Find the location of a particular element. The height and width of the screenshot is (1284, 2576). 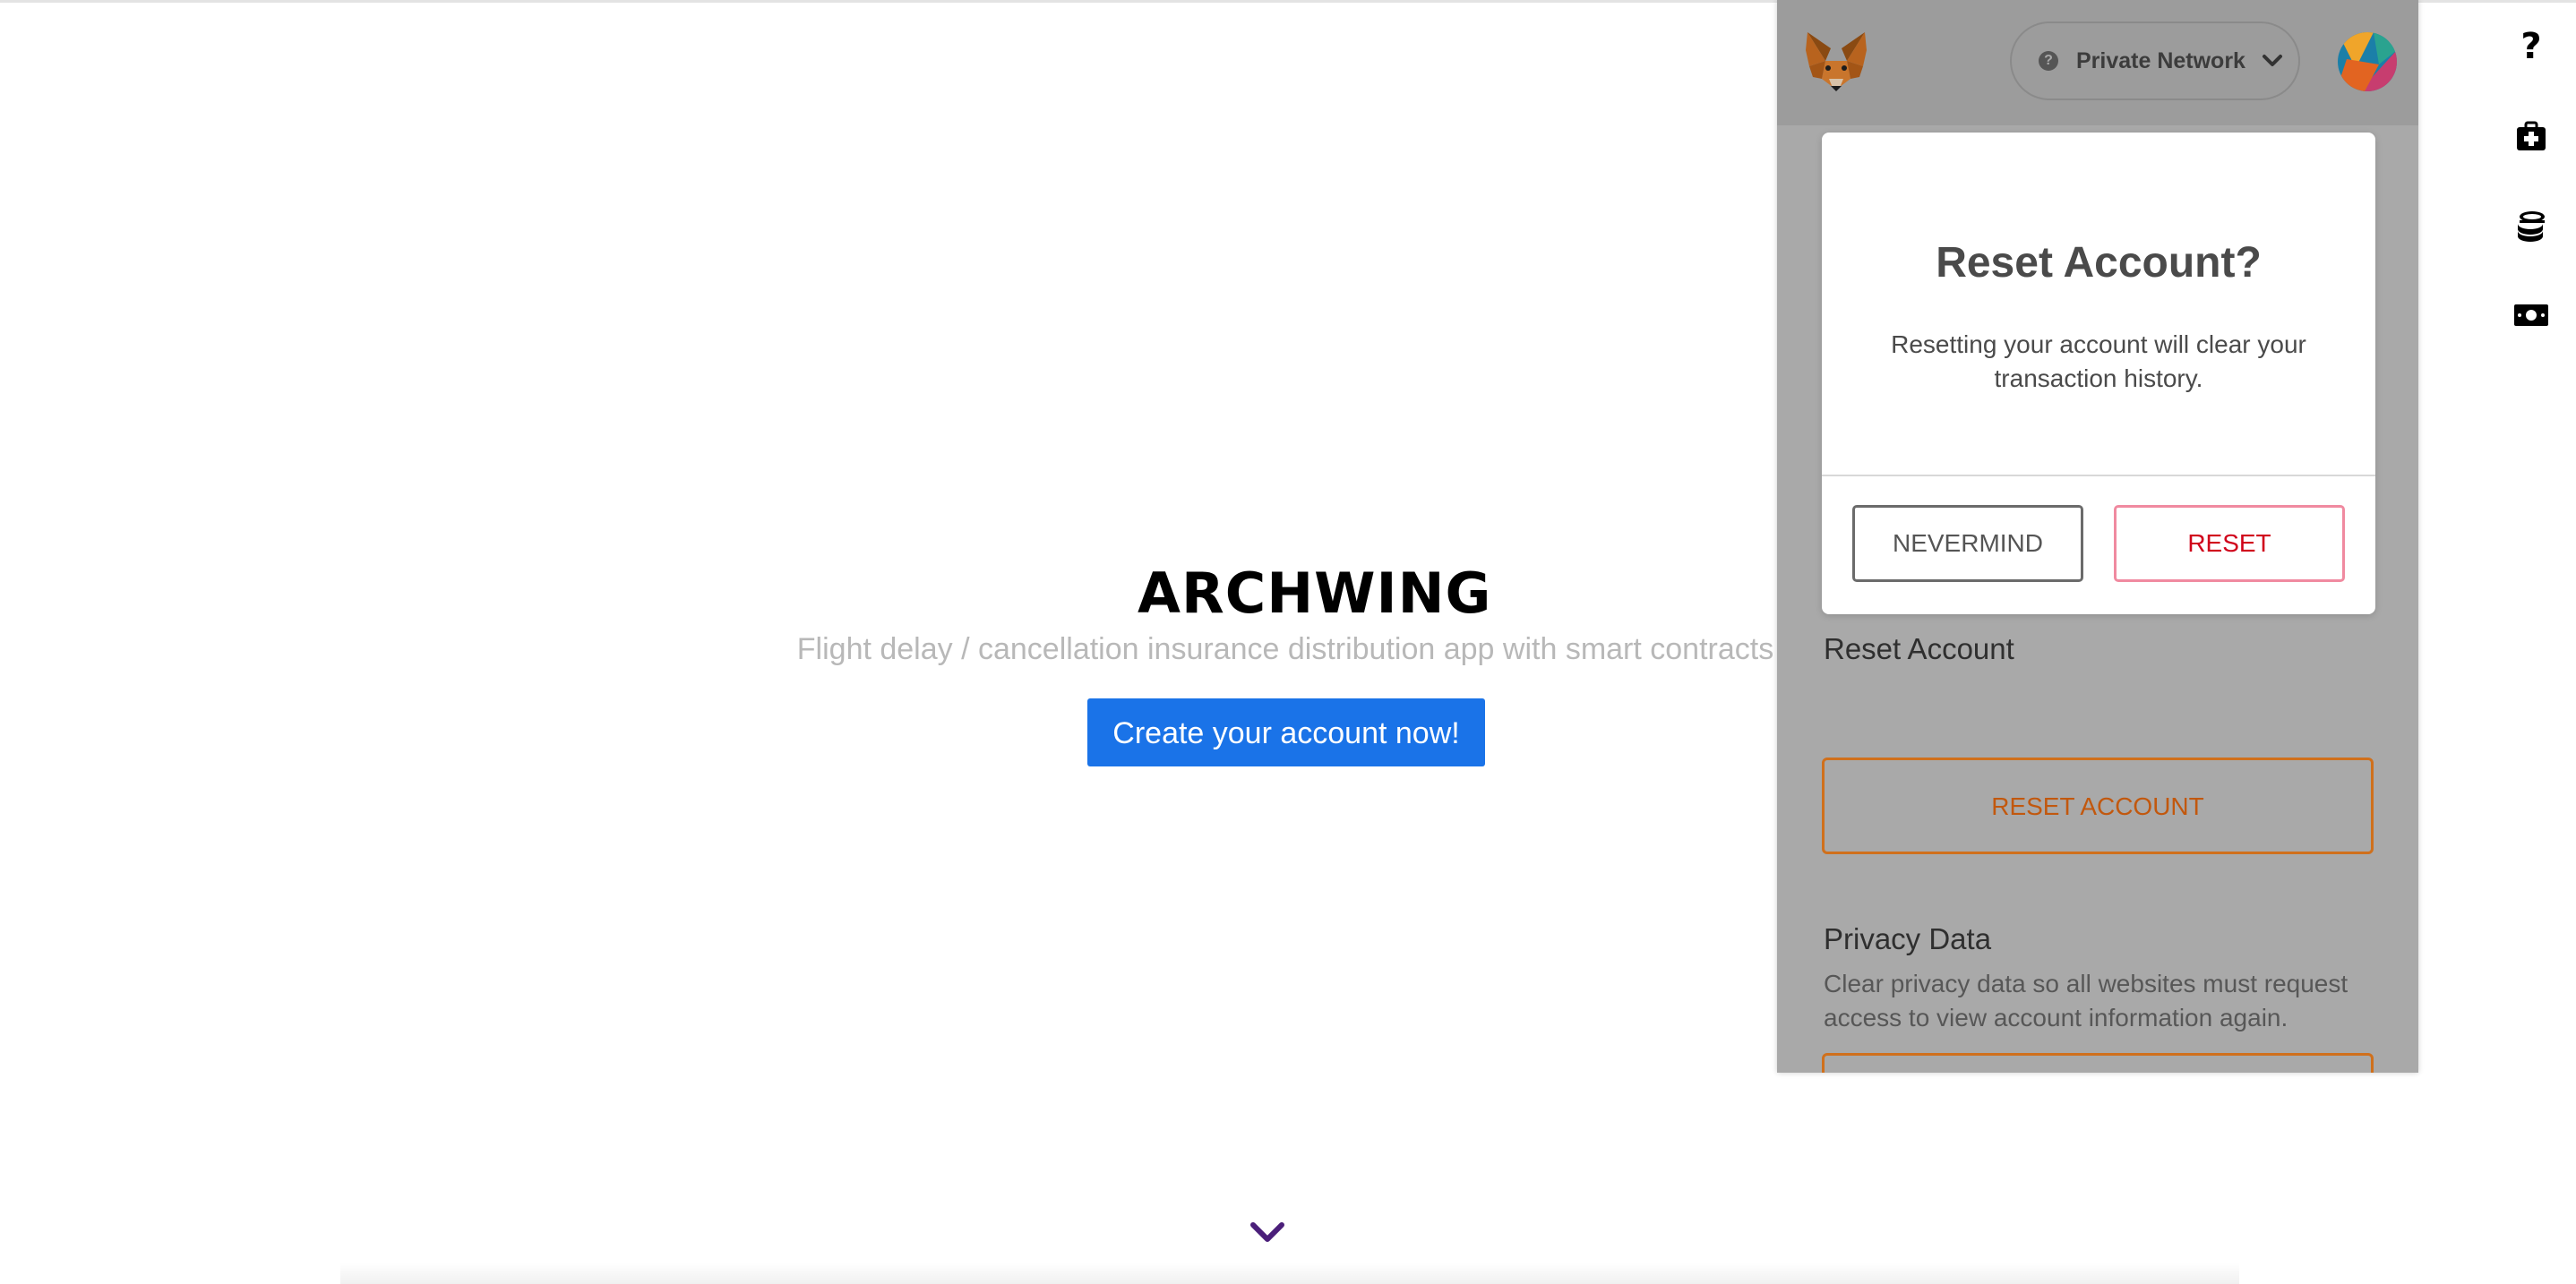

reset-account-button: RESET ACCOUNT is located at coordinates (2098, 806).